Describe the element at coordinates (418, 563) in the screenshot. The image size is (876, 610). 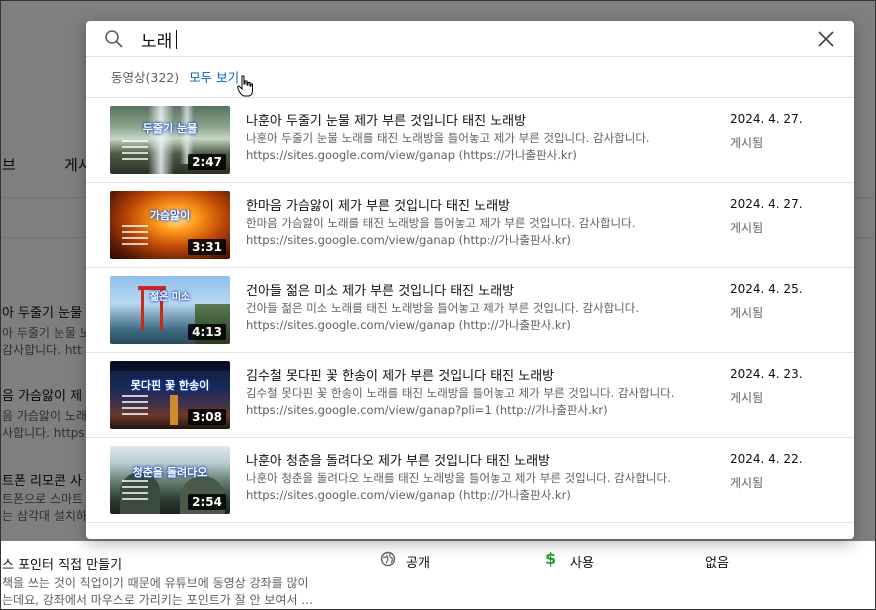
I see `bg-visibility: 공개` at that location.